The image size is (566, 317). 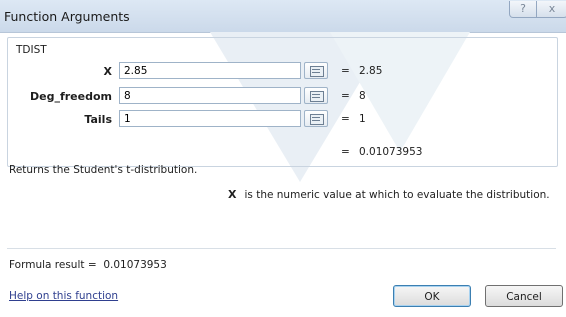 I want to click on close-icon: x, so click(x=551, y=9).